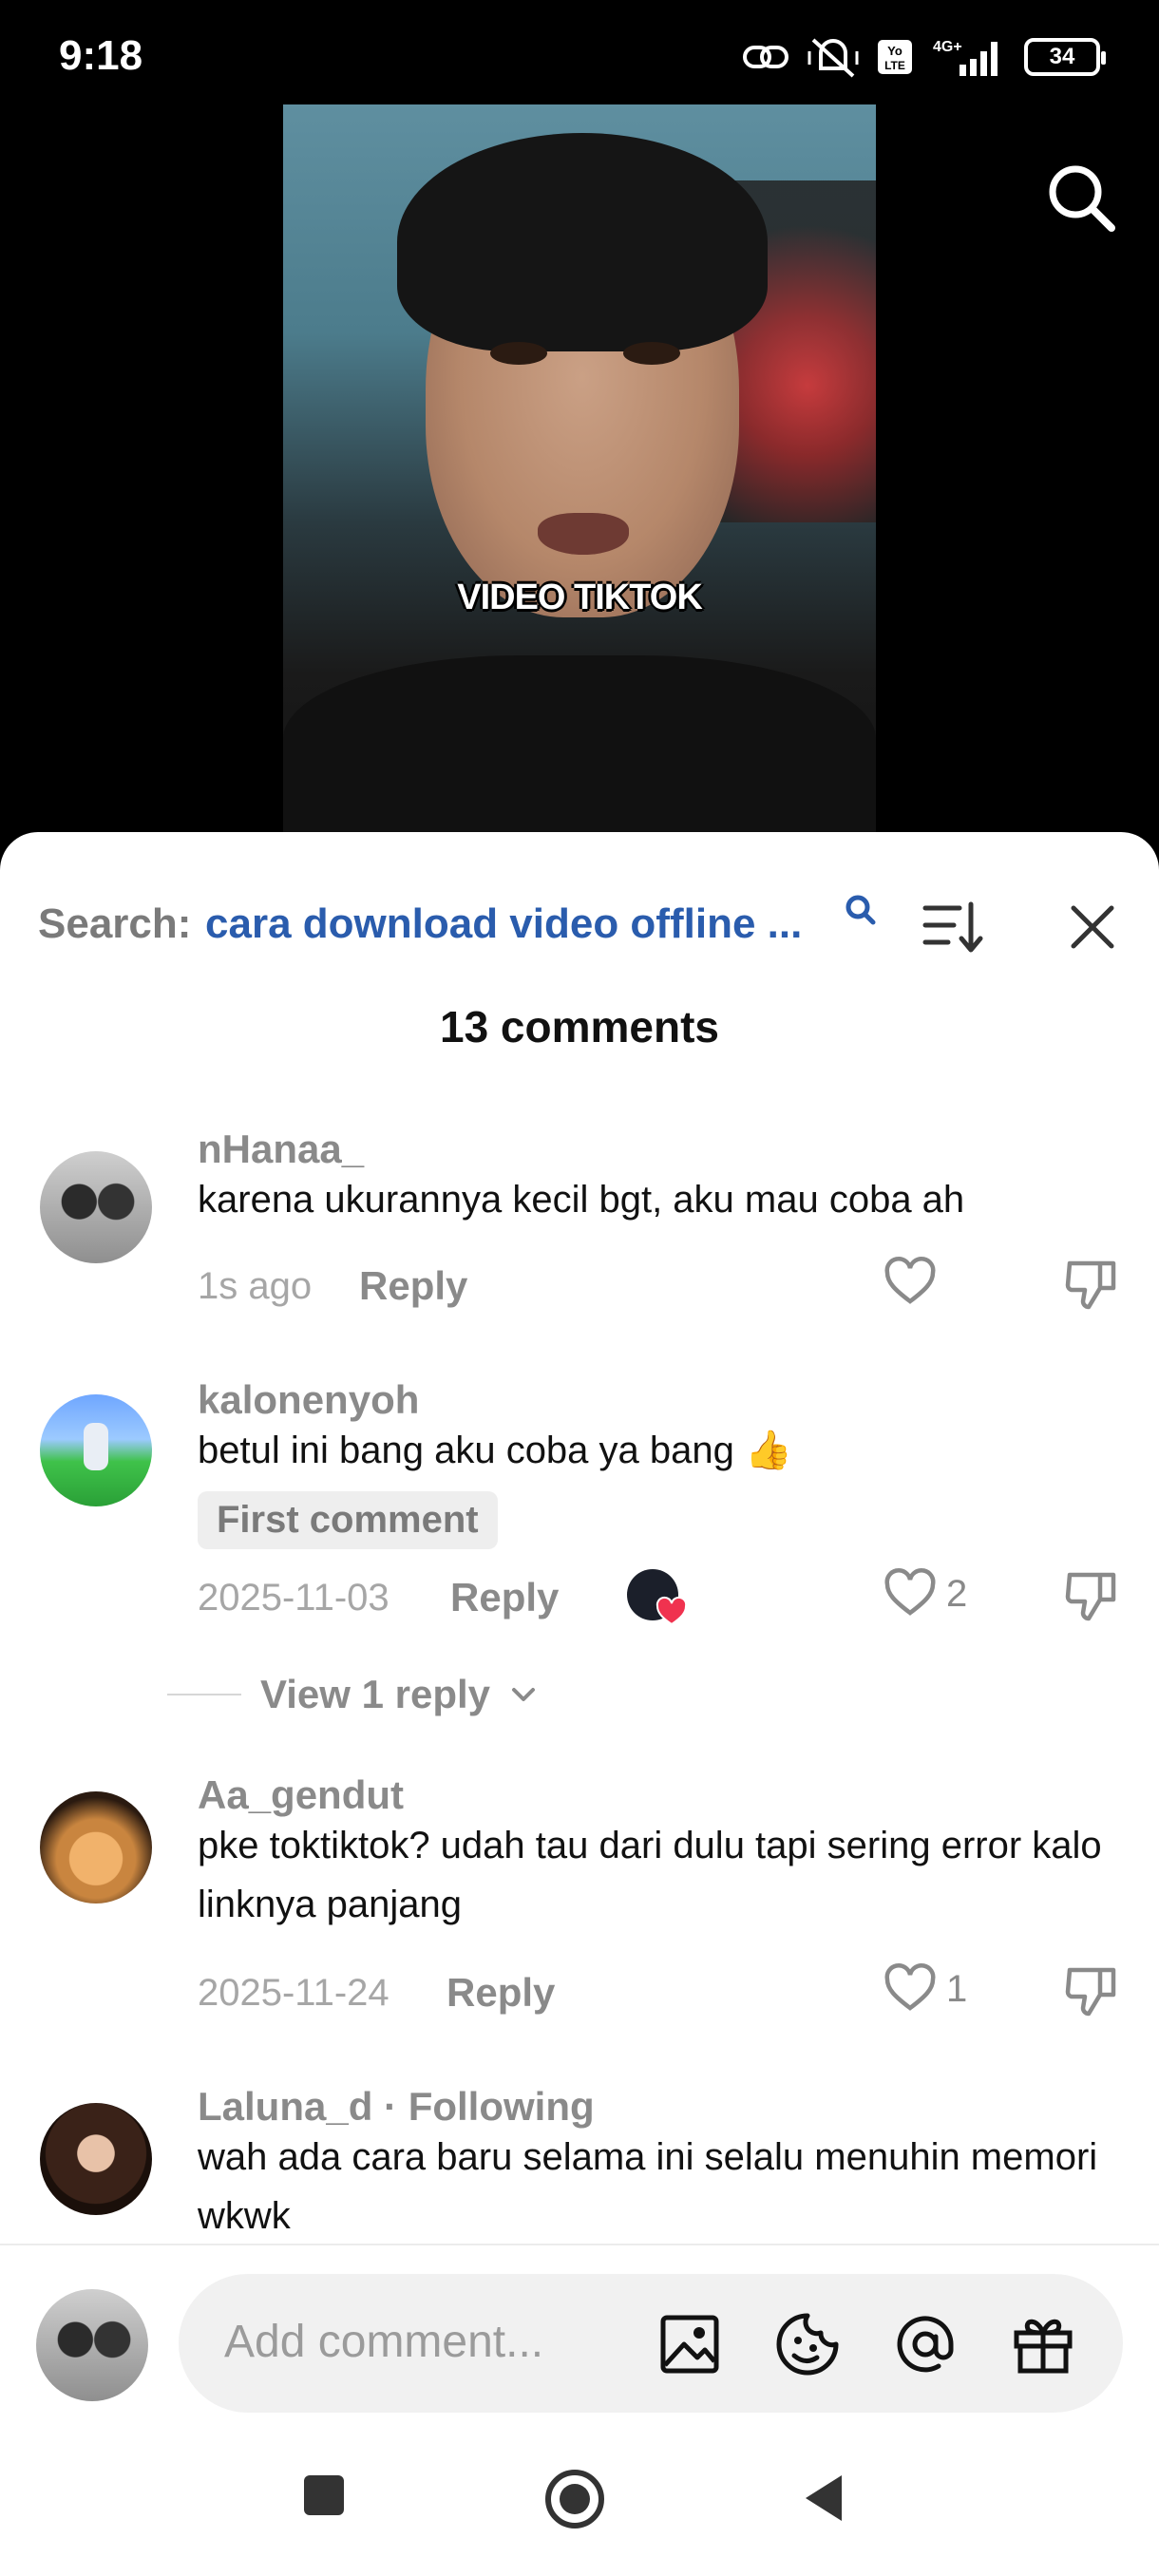  What do you see at coordinates (255, 1286) in the screenshot?
I see `comment-time: 1s ago` at bounding box center [255, 1286].